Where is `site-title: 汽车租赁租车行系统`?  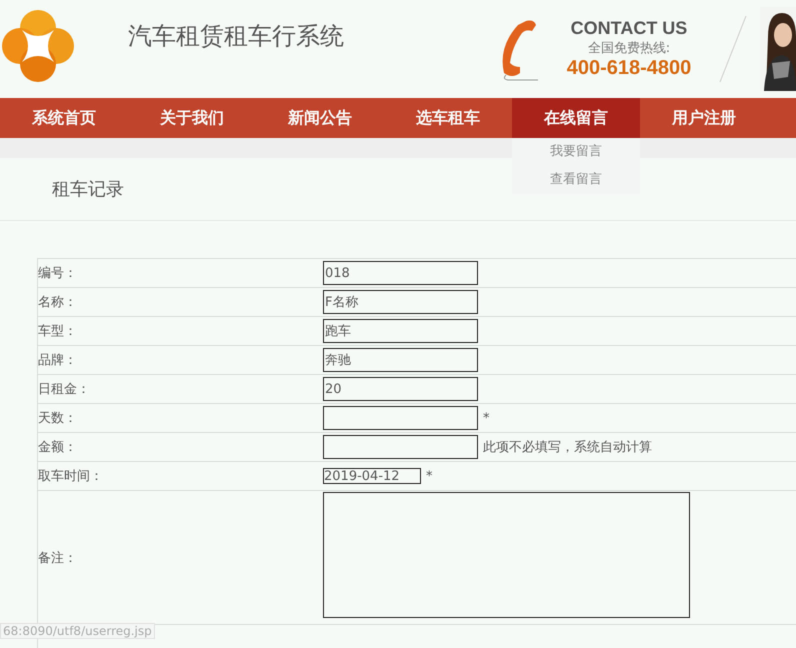 site-title: 汽车租赁租车行系统 is located at coordinates (236, 36).